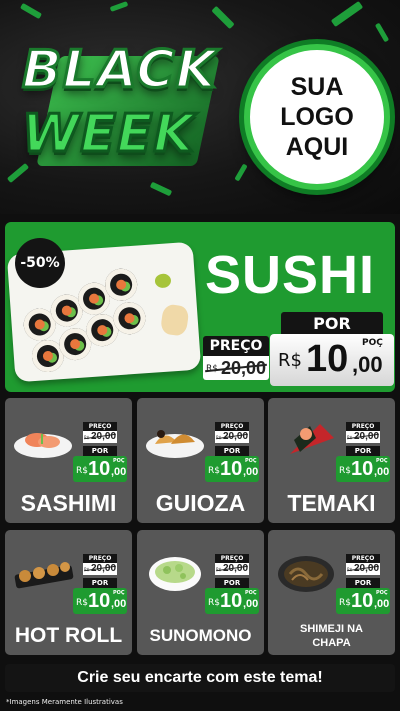 This screenshot has height=711, width=400. Describe the element at coordinates (331, 643) in the screenshot. I see `product-name-line2: CHAPA` at that location.